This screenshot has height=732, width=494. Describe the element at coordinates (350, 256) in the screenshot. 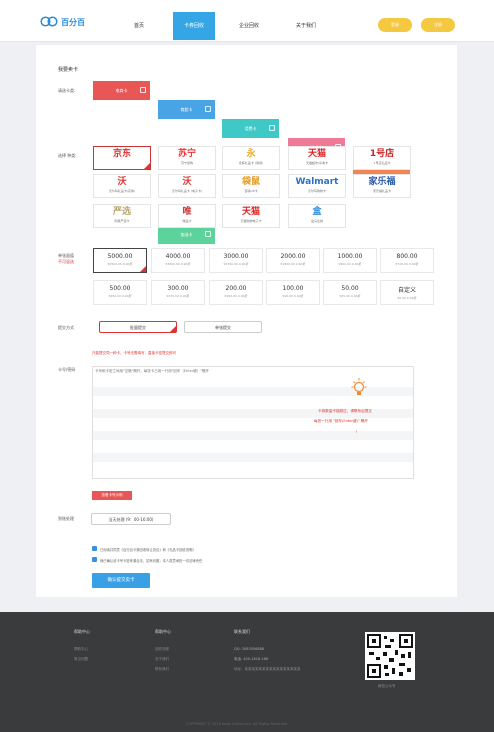

I see `amount-value: 1000.00` at that location.